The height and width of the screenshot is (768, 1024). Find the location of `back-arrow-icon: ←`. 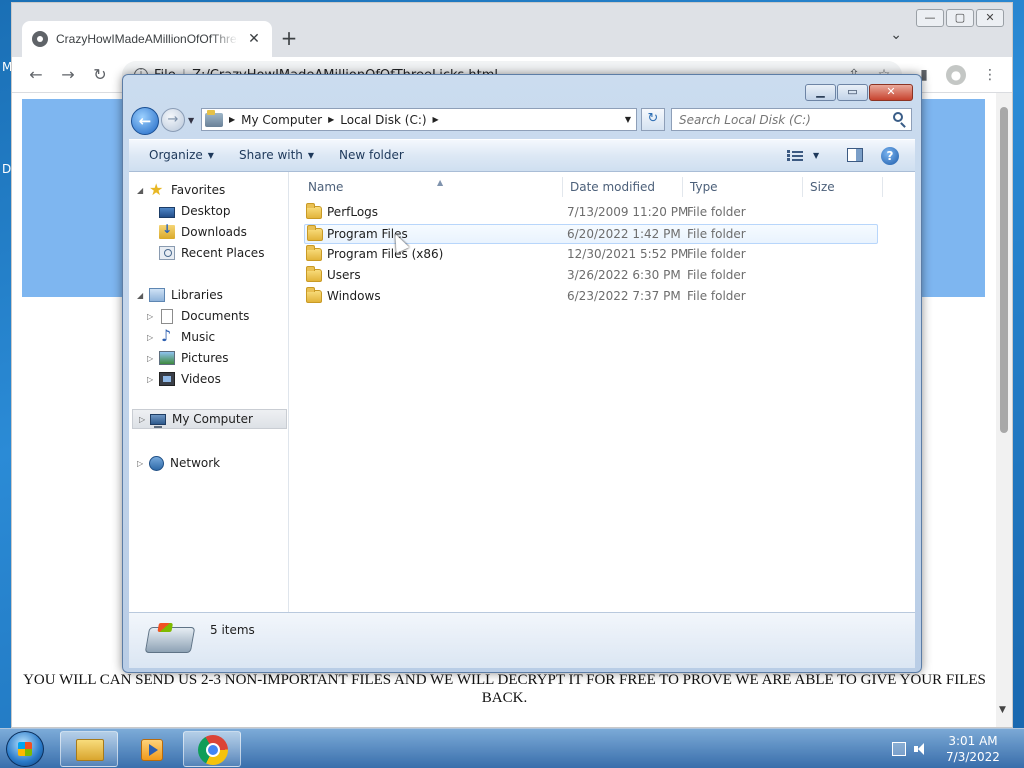

back-arrow-icon: ← is located at coordinates (145, 121).